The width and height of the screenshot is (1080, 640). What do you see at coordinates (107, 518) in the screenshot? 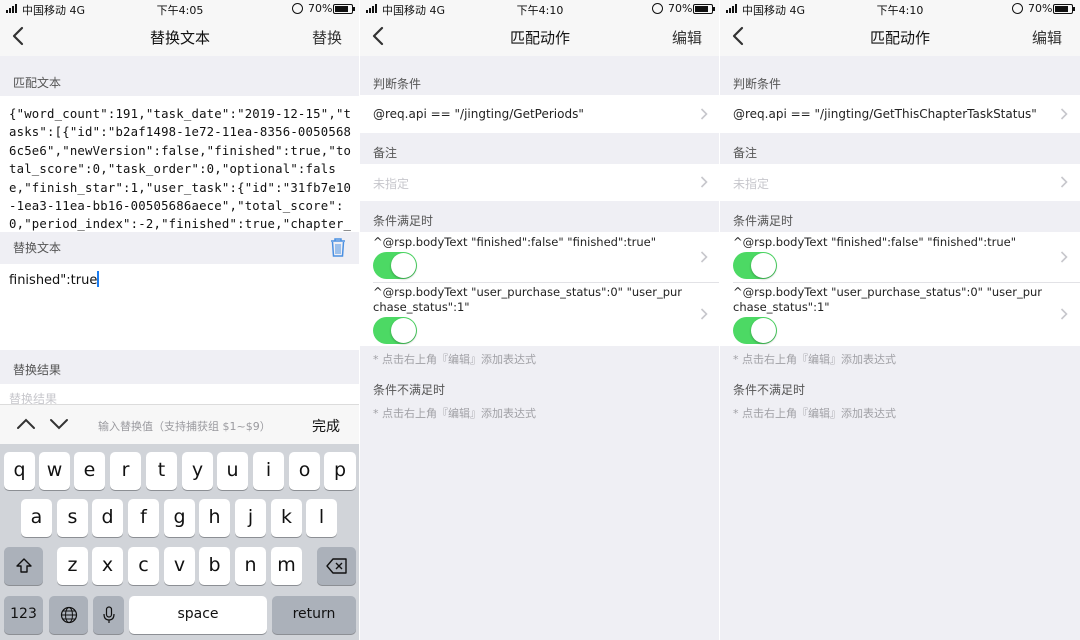
I see `key-d: d` at bounding box center [107, 518].